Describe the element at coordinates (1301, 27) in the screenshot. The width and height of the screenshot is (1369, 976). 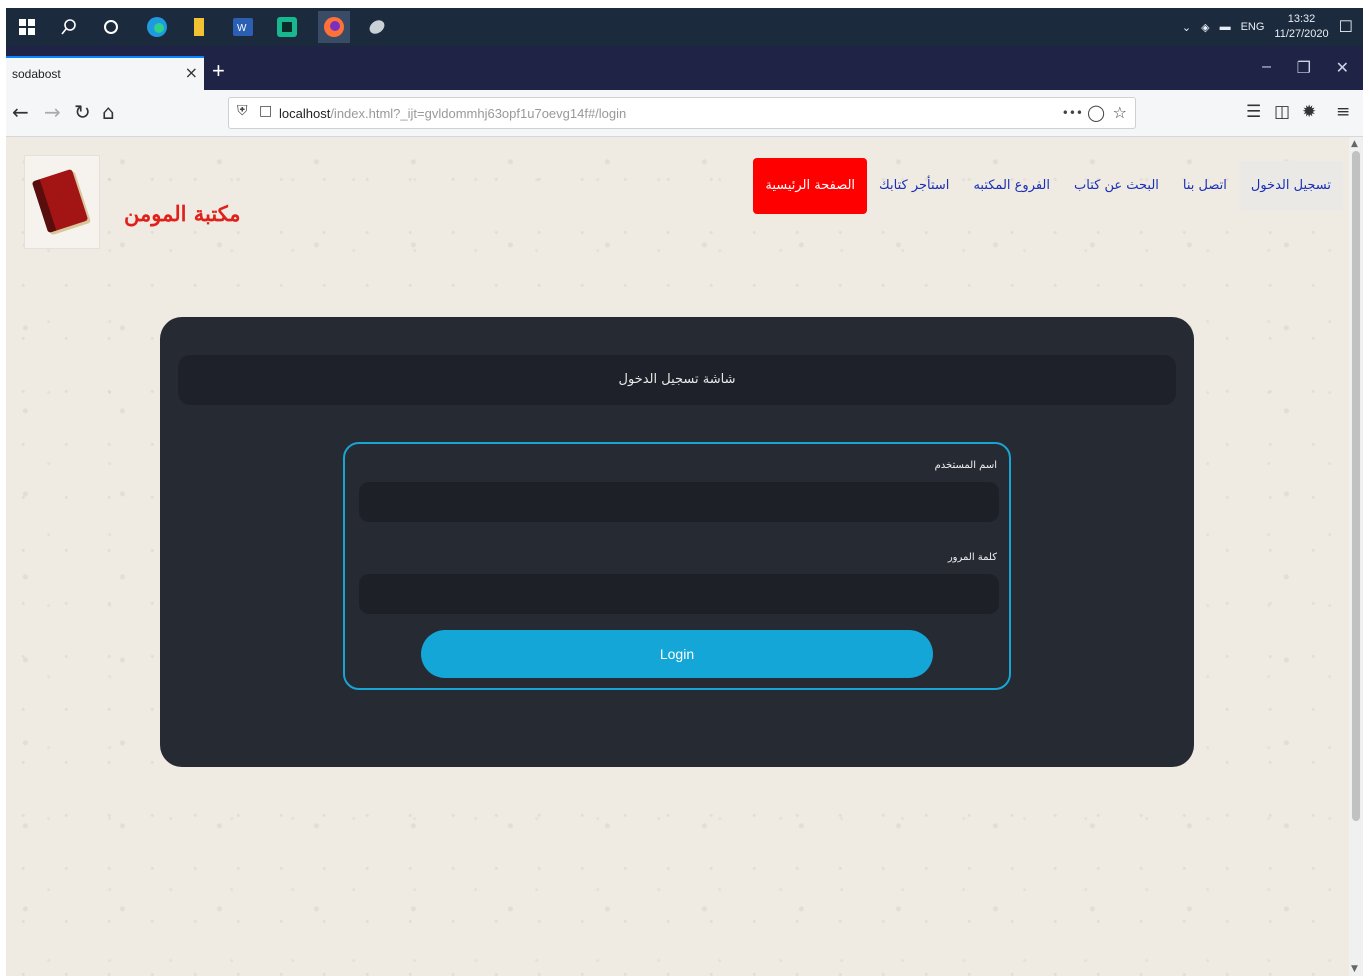
I see `clock: 13:32 11/27/2020` at that location.